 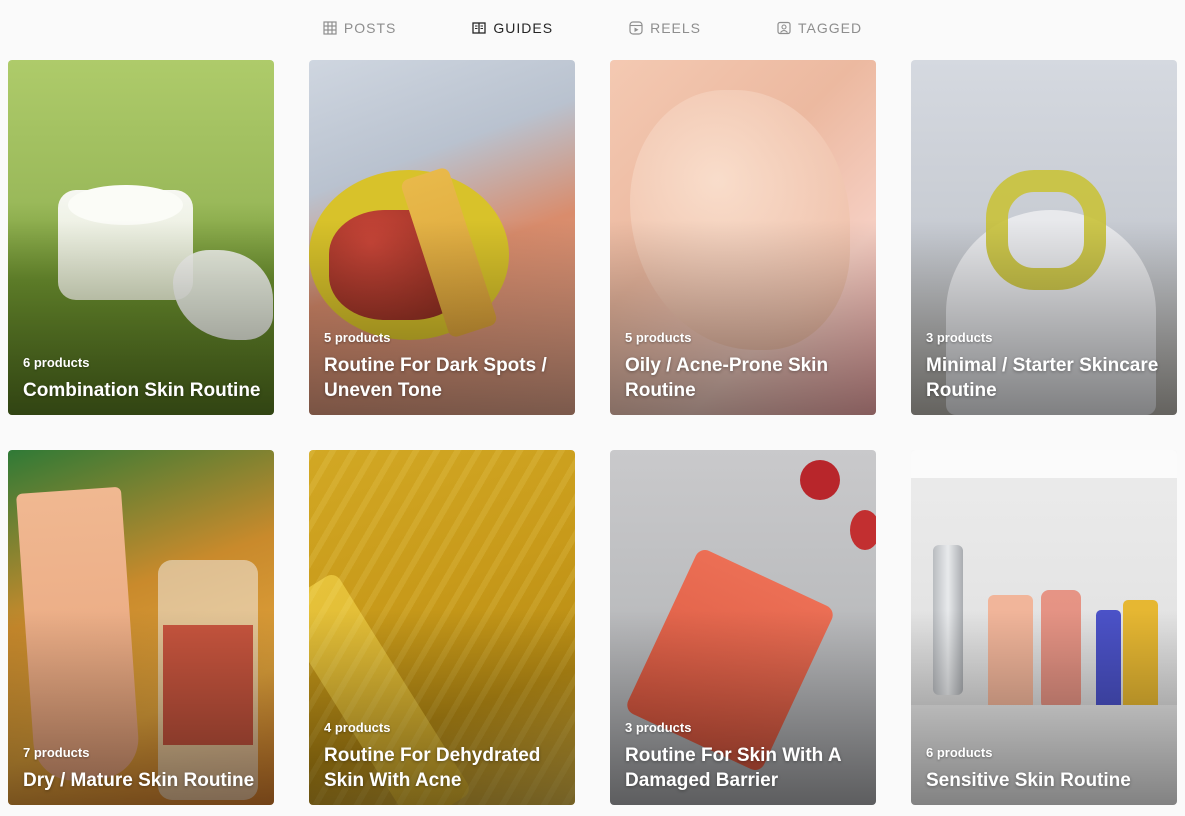 What do you see at coordinates (523, 28) in the screenshot?
I see `tab-guides-label: GUIDES` at bounding box center [523, 28].